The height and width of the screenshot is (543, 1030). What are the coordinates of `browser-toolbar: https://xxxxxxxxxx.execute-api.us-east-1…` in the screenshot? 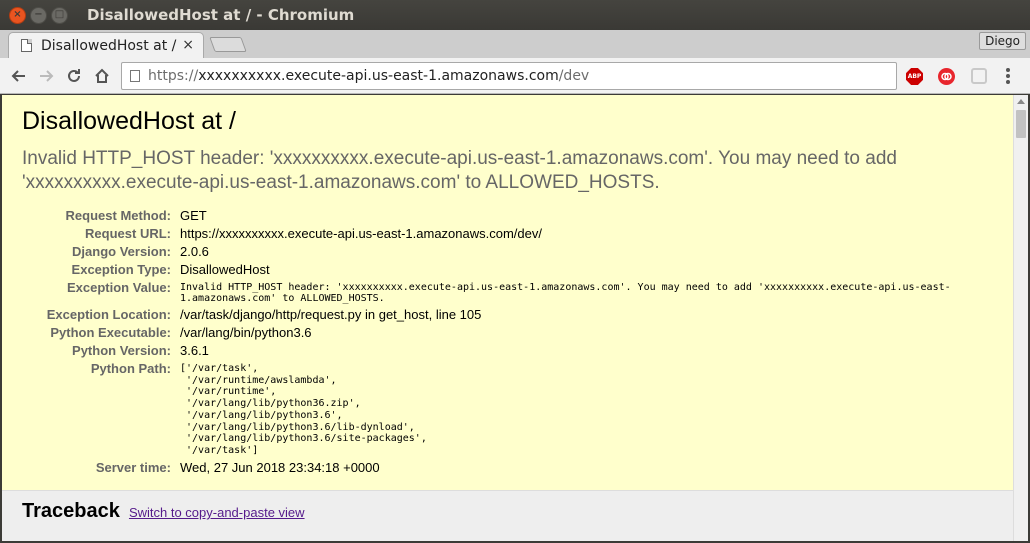 It's located at (515, 76).